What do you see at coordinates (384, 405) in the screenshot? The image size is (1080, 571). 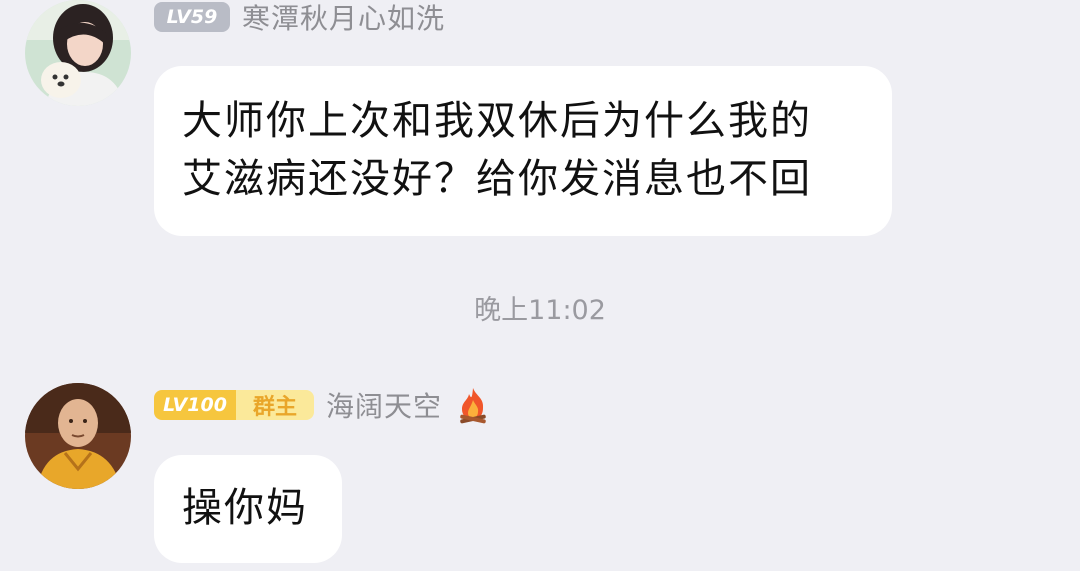 I see `sender-name: 海阔天空` at bounding box center [384, 405].